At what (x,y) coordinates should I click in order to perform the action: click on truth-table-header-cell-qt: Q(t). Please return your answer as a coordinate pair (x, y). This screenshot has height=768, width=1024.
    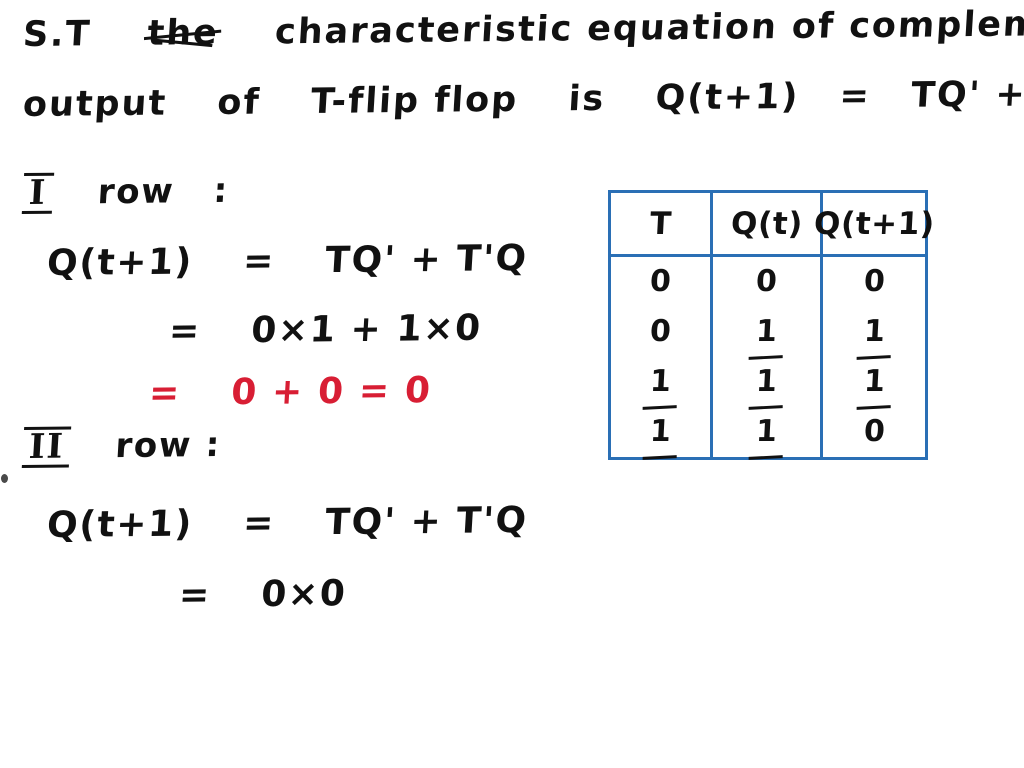
    Looking at the image, I should click on (768, 223).